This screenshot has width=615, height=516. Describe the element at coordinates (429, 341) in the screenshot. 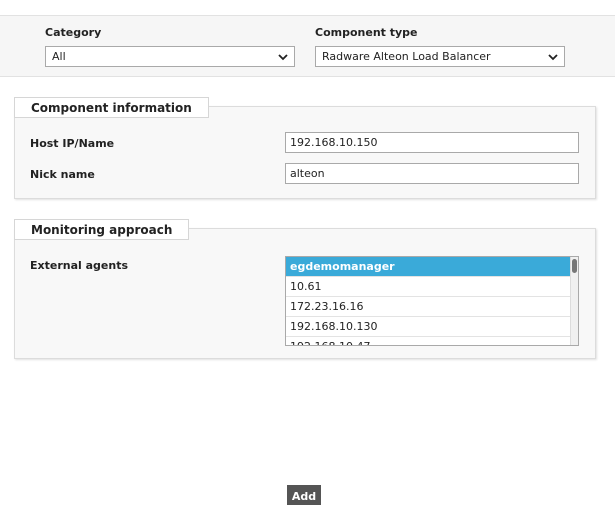

I see `agent-option: 192.168.10.47` at that location.